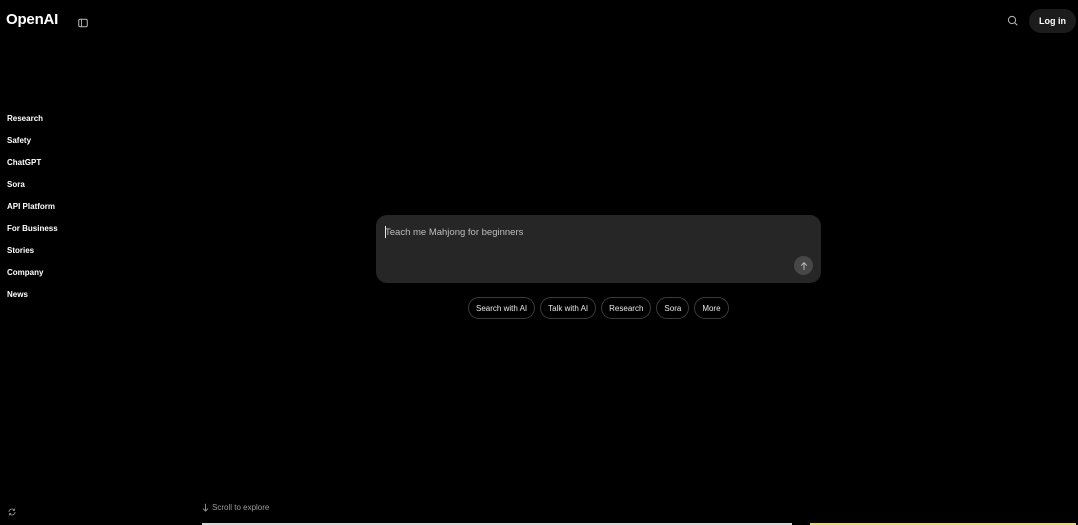 The width and height of the screenshot is (1078, 525). Describe the element at coordinates (83, 21) in the screenshot. I see `sidebar-toggle-icon` at that location.